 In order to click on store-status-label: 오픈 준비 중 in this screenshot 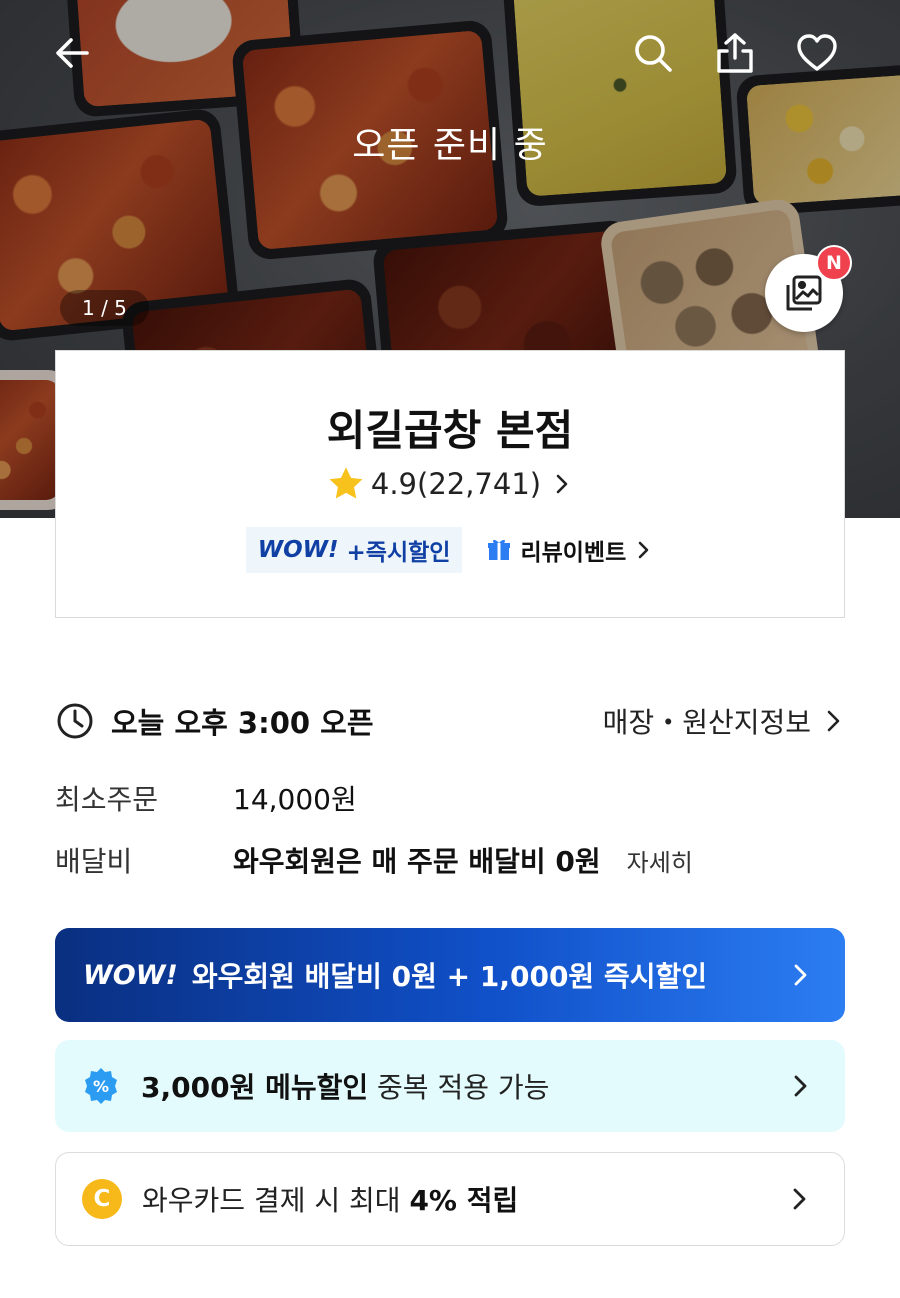, I will do `click(450, 145)`.